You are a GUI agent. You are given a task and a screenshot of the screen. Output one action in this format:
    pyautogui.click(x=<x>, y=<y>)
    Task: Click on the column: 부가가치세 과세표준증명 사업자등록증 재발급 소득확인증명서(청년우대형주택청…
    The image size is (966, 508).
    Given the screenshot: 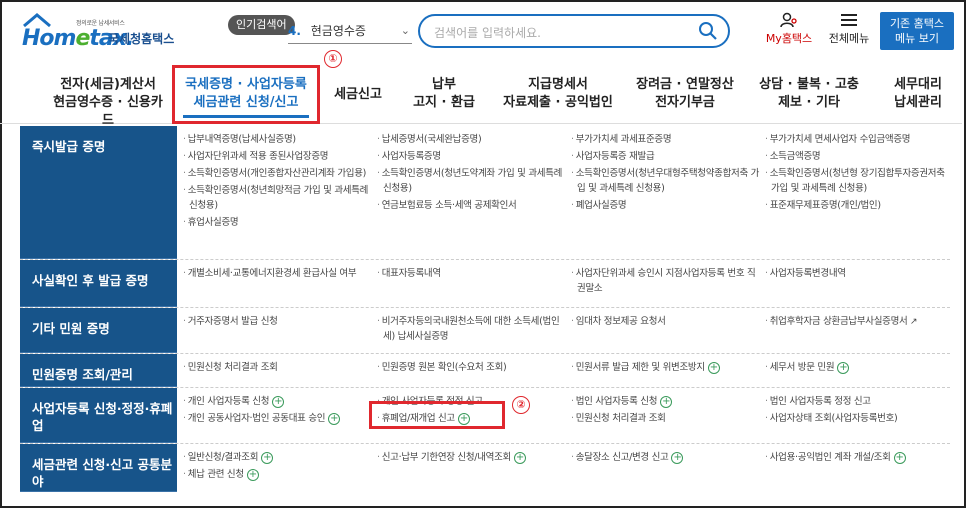 What is the action you would take?
    pyautogui.click(x=666, y=173)
    